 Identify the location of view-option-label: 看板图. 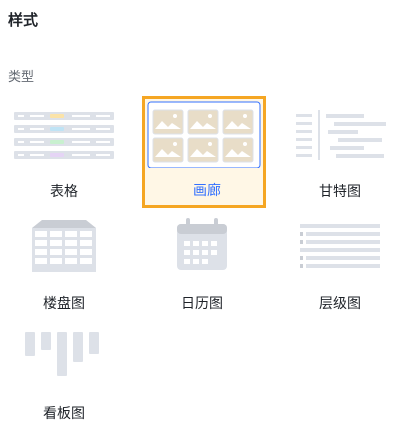
(64, 414).